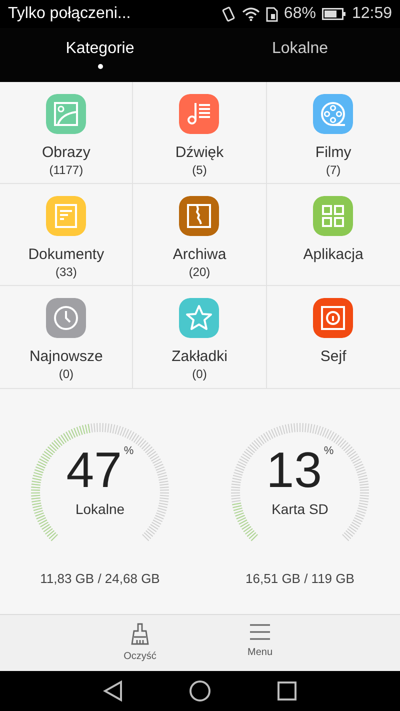 The width and height of the screenshot is (400, 711). Describe the element at coordinates (245, 522) in the screenshot. I see `gauge-fill` at that location.